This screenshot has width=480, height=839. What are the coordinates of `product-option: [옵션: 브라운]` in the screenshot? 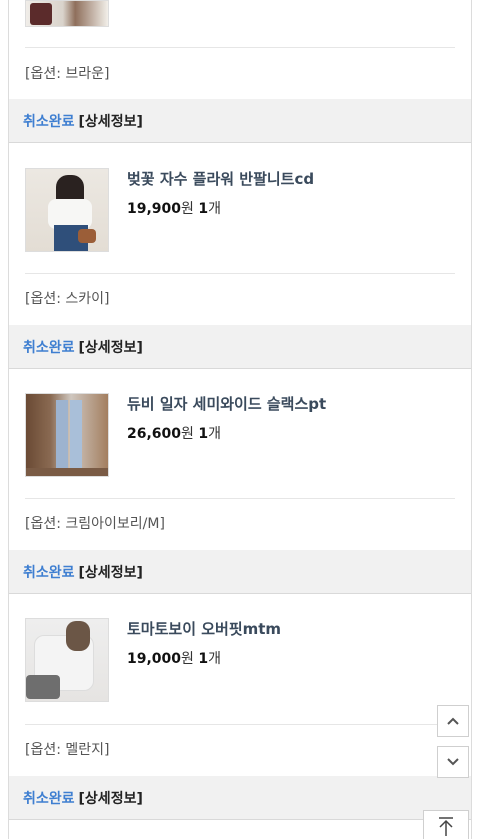 It's located at (67, 74).